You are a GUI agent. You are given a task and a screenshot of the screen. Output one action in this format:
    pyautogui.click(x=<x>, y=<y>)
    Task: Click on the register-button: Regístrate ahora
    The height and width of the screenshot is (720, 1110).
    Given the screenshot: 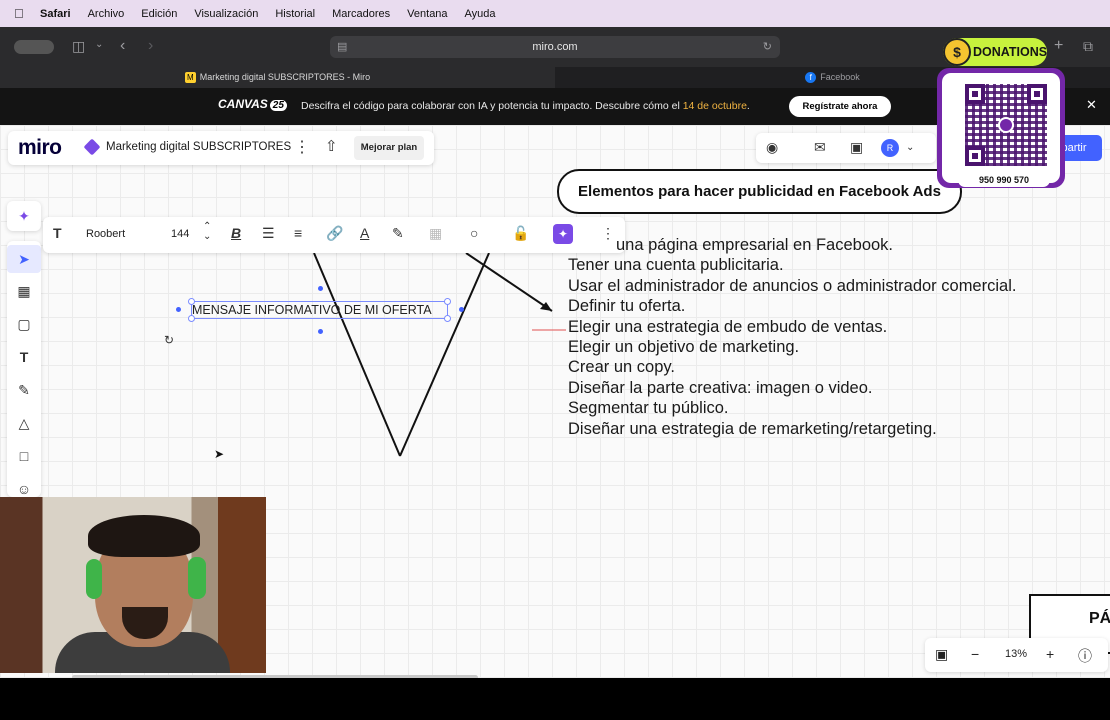 What is the action you would take?
    pyautogui.click(x=840, y=106)
    